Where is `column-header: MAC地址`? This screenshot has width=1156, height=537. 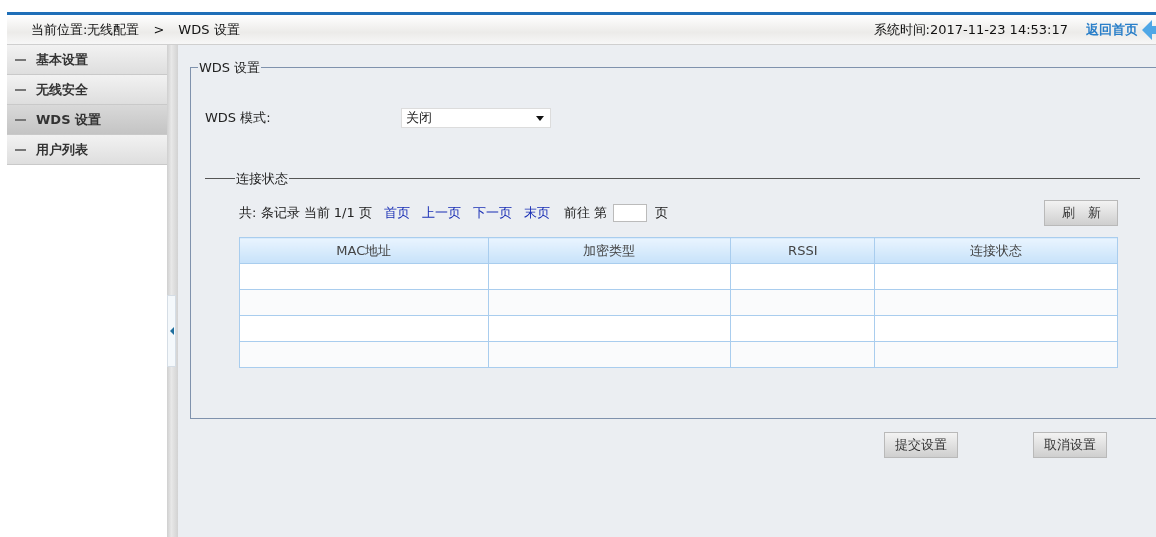
column-header: MAC地址 is located at coordinates (364, 250).